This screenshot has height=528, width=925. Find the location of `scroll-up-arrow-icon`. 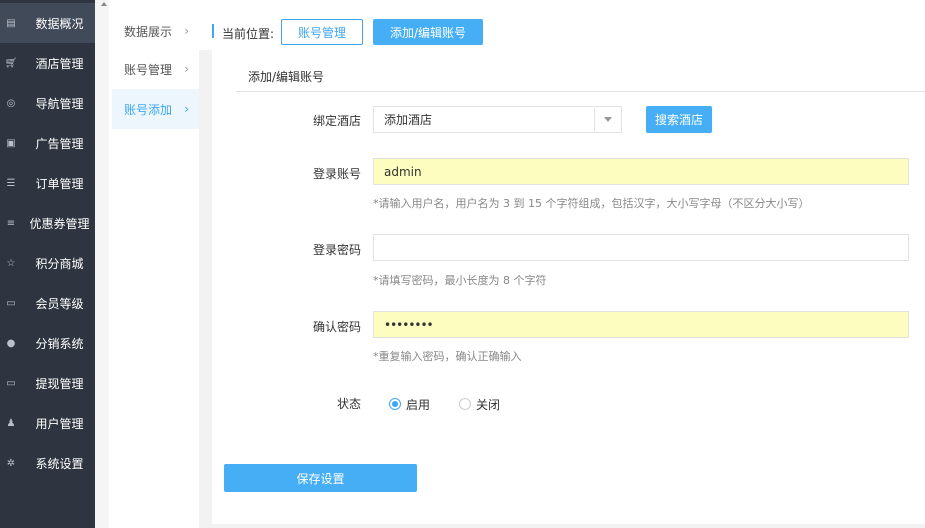

scroll-up-arrow-icon is located at coordinates (104, 4).